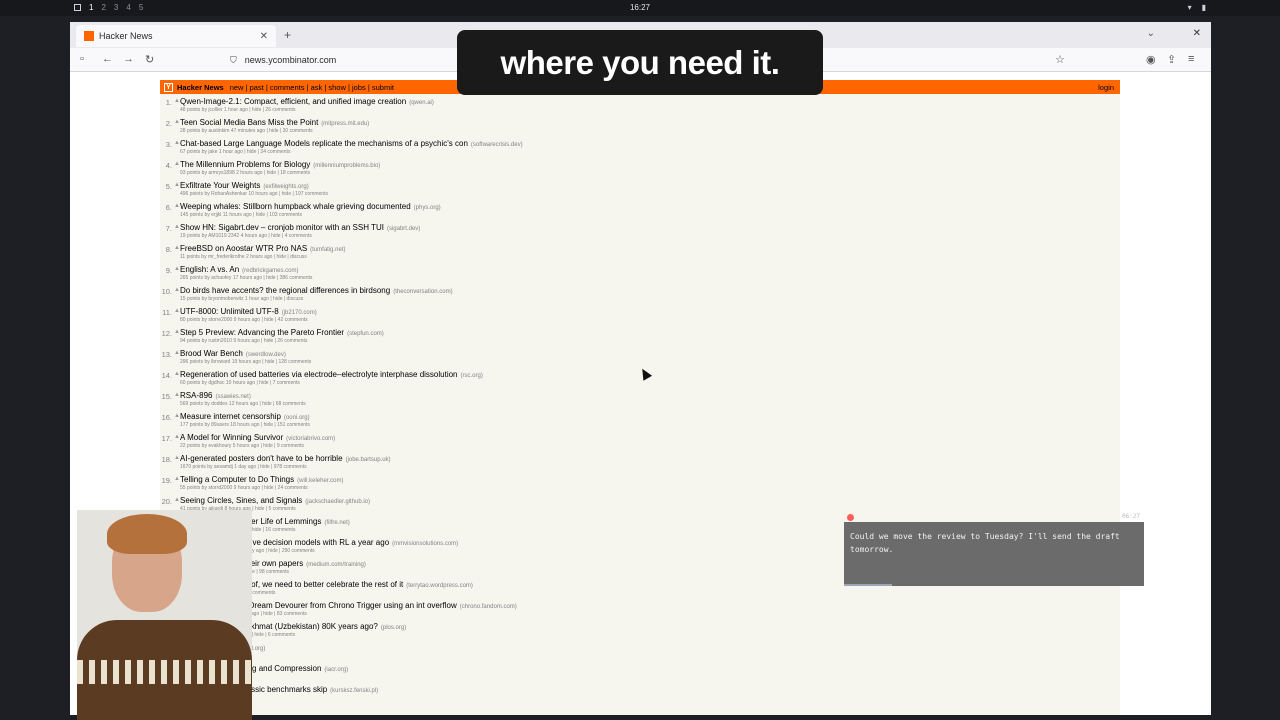 The width and height of the screenshot is (1280, 720). What do you see at coordinates (237, 479) in the screenshot?
I see `story-title: Telling a Computer to Do Things` at bounding box center [237, 479].